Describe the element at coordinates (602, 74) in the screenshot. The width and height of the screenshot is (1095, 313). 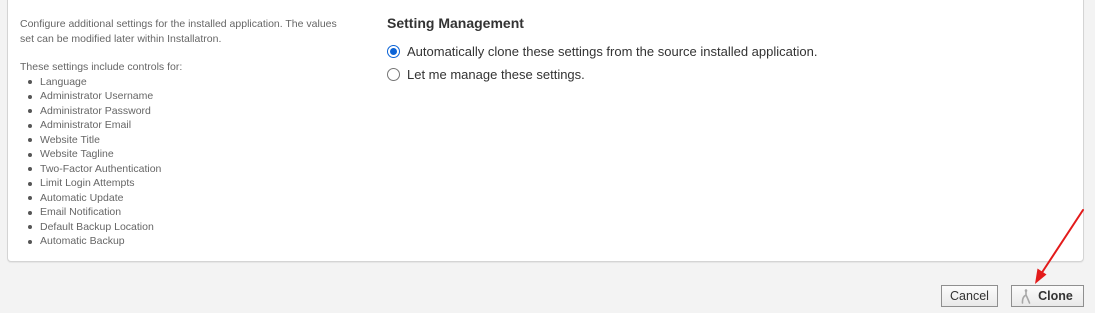
I see `option-manage-manually: Let me manage these settings.` at that location.